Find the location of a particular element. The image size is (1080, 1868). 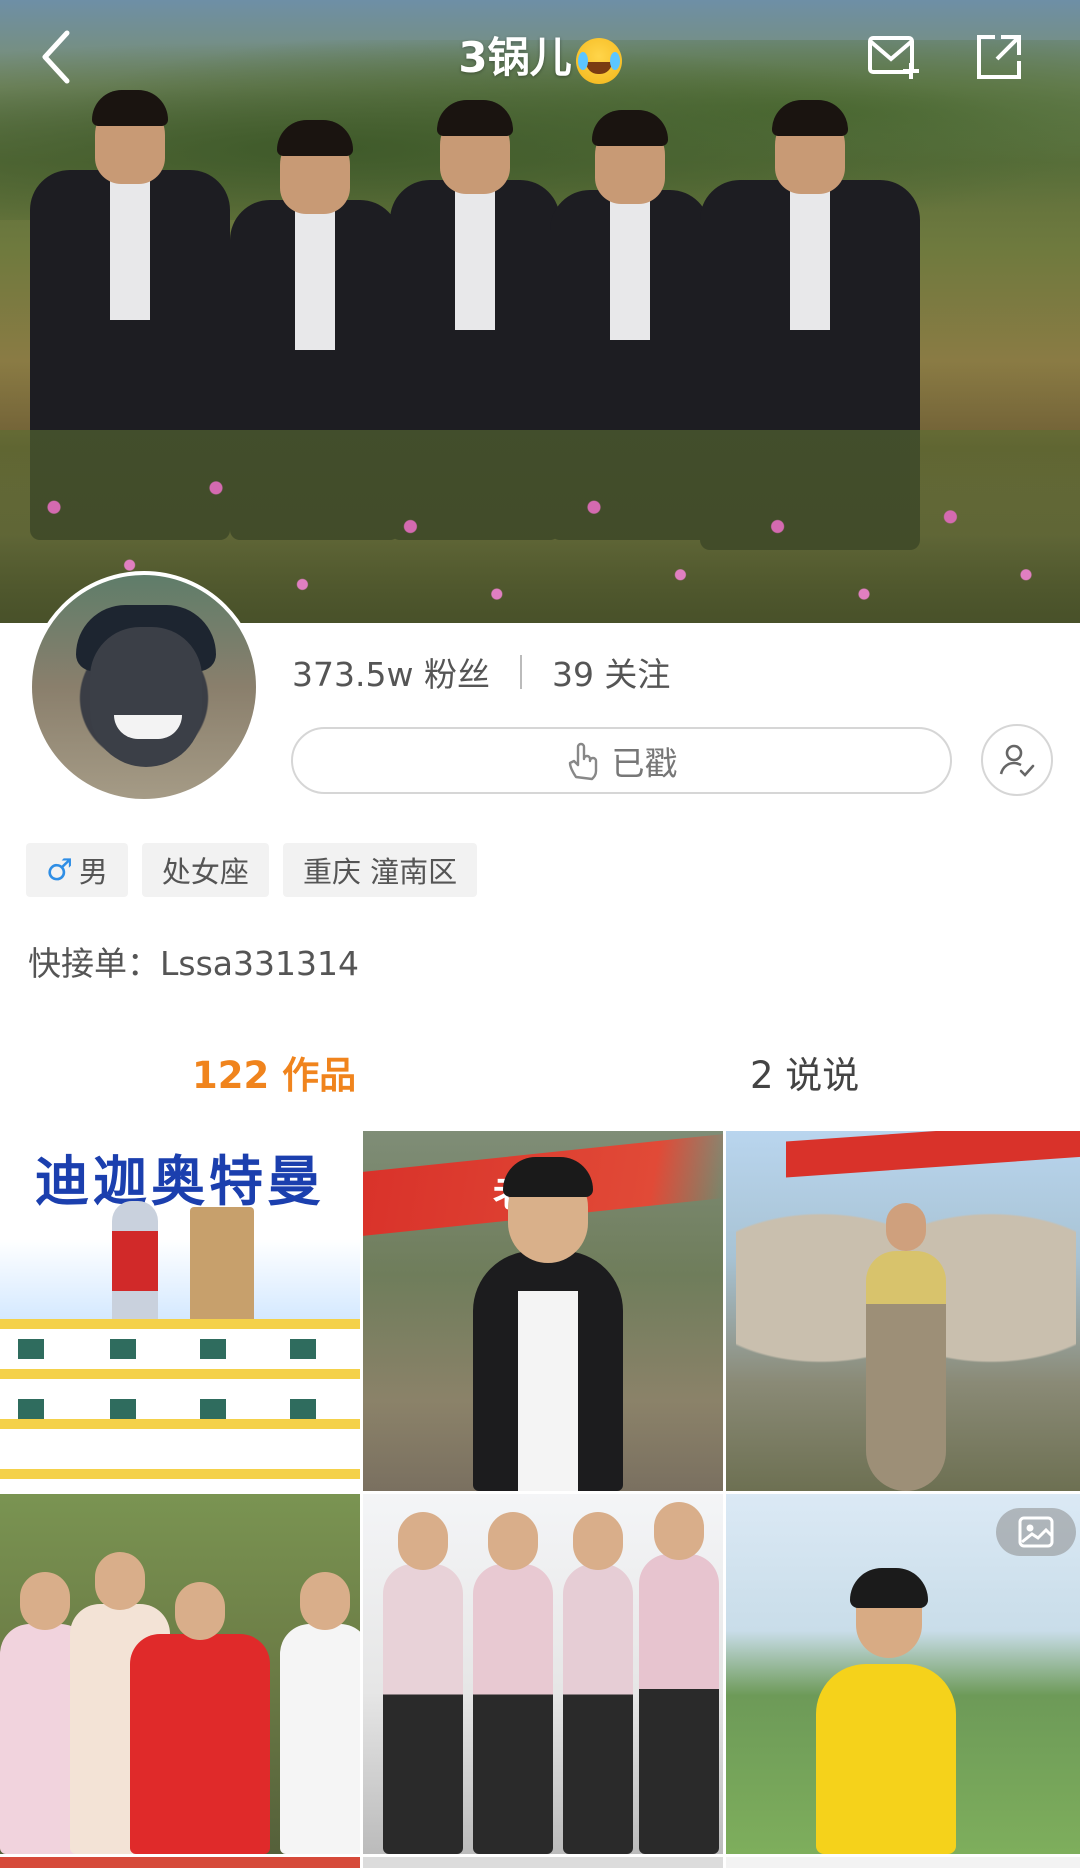

profile-stats: 373.5w 粉丝 39 关注 is located at coordinates (481, 672).